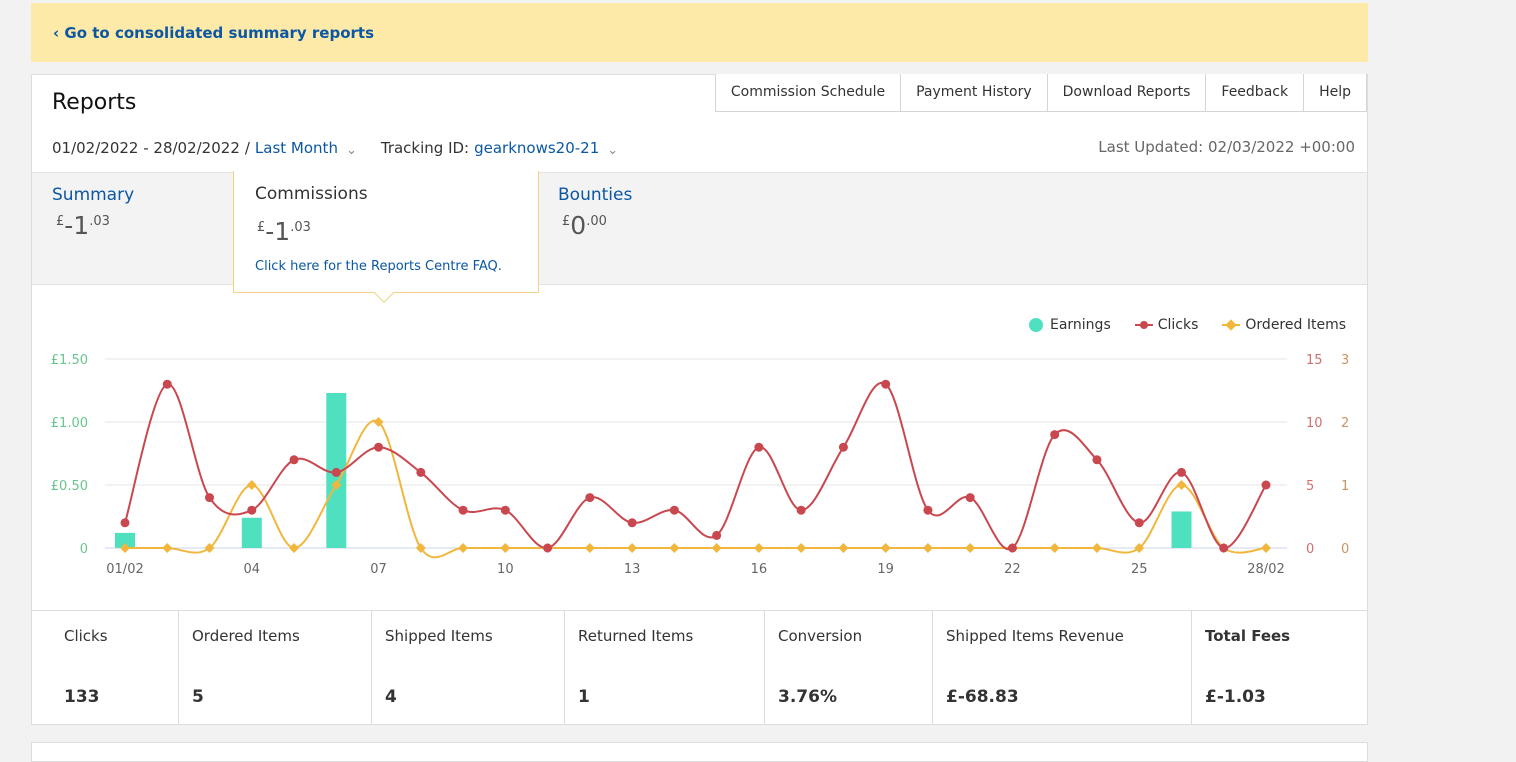 The width and height of the screenshot is (1516, 762). Describe the element at coordinates (885, 569) in the screenshot. I see `x-axis-tick: 19` at that location.